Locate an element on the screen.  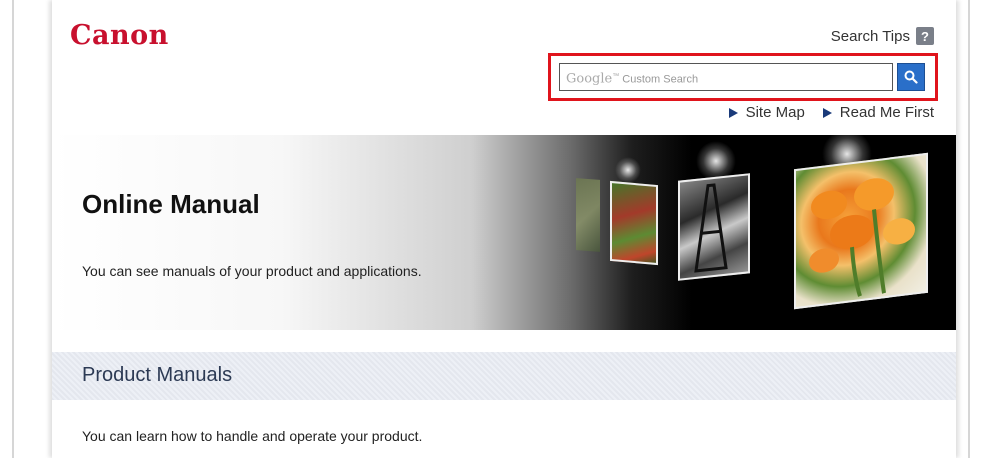
canon-logo: Canon is located at coordinates (119, 35).